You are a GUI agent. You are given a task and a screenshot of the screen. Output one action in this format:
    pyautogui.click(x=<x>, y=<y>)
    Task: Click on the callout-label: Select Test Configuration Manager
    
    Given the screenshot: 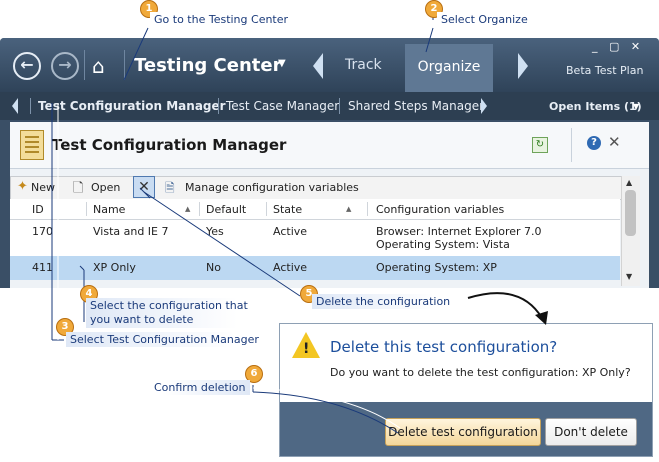 What is the action you would take?
    pyautogui.click(x=165, y=339)
    